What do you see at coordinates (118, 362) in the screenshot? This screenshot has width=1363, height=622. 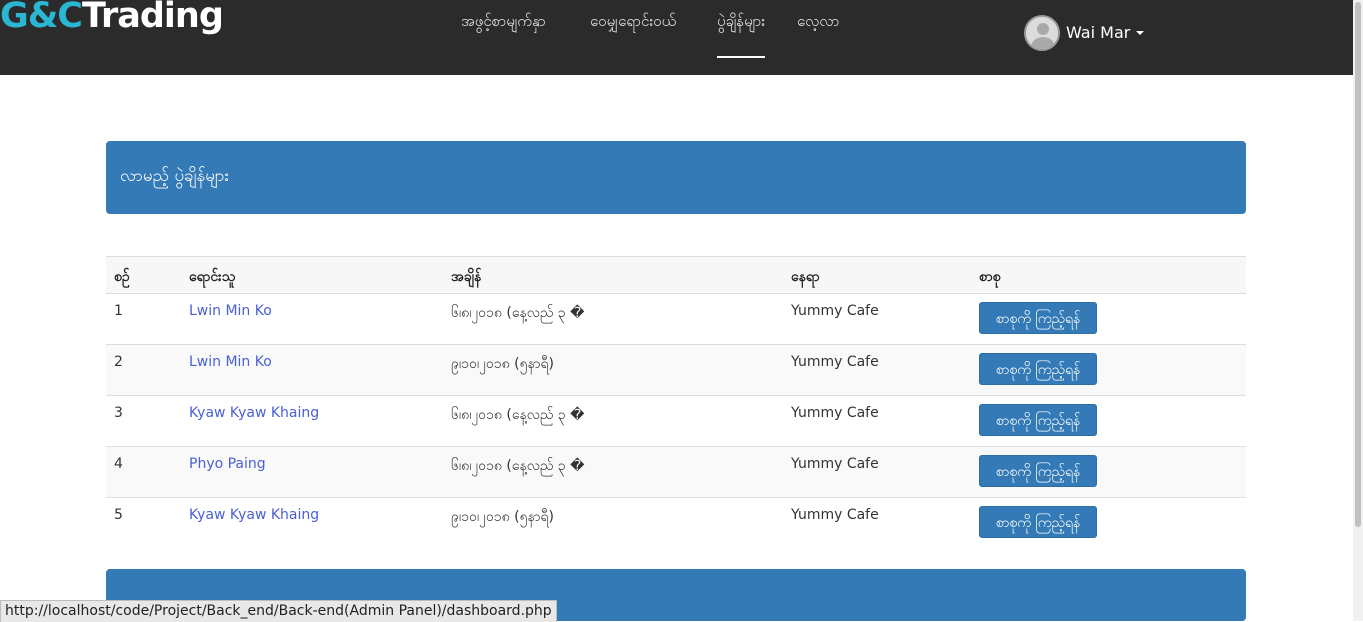 I see `row-number: 2` at bounding box center [118, 362].